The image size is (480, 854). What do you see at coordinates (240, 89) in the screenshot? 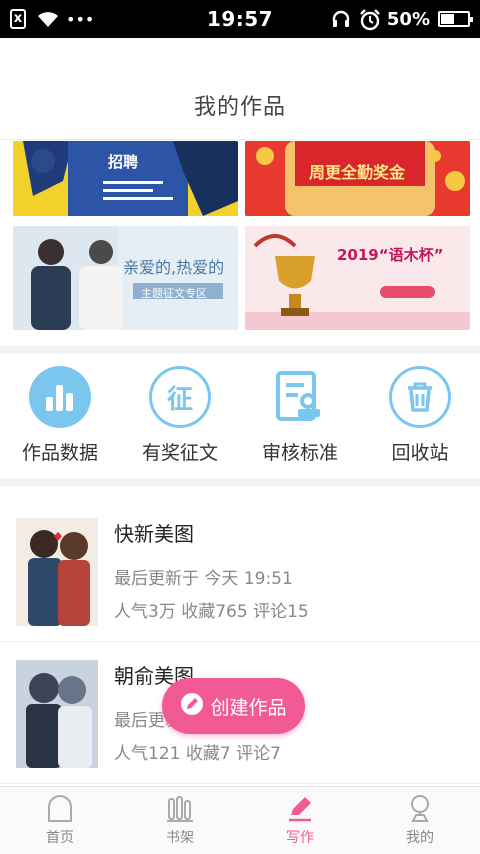
I see `header: 我的作品` at bounding box center [240, 89].